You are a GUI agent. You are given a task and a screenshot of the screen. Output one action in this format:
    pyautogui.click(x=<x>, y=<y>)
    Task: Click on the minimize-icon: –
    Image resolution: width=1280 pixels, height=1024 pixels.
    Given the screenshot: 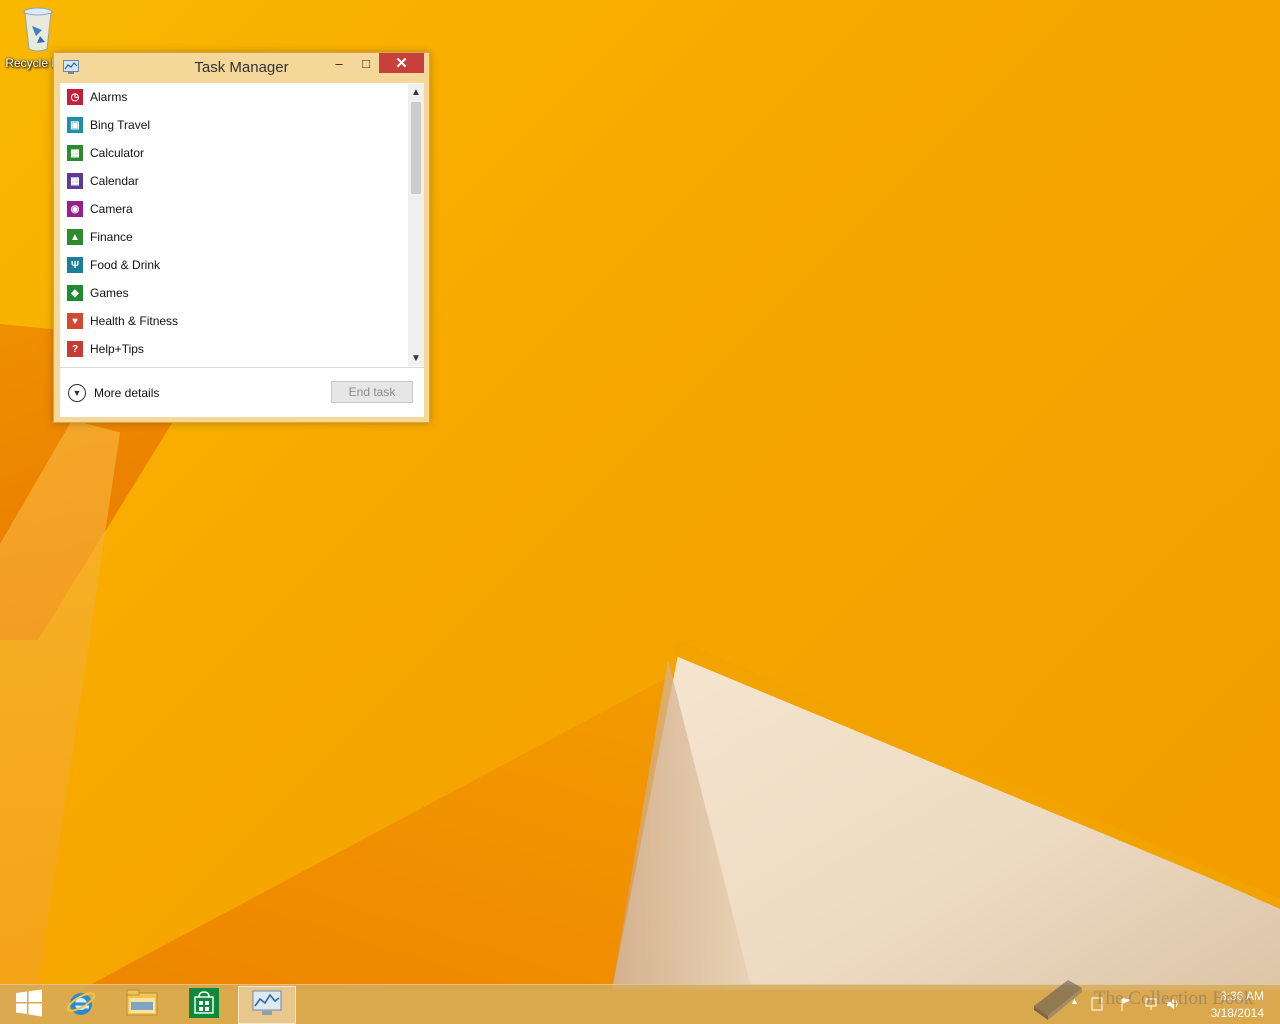 What is the action you would take?
    pyautogui.click(x=339, y=63)
    